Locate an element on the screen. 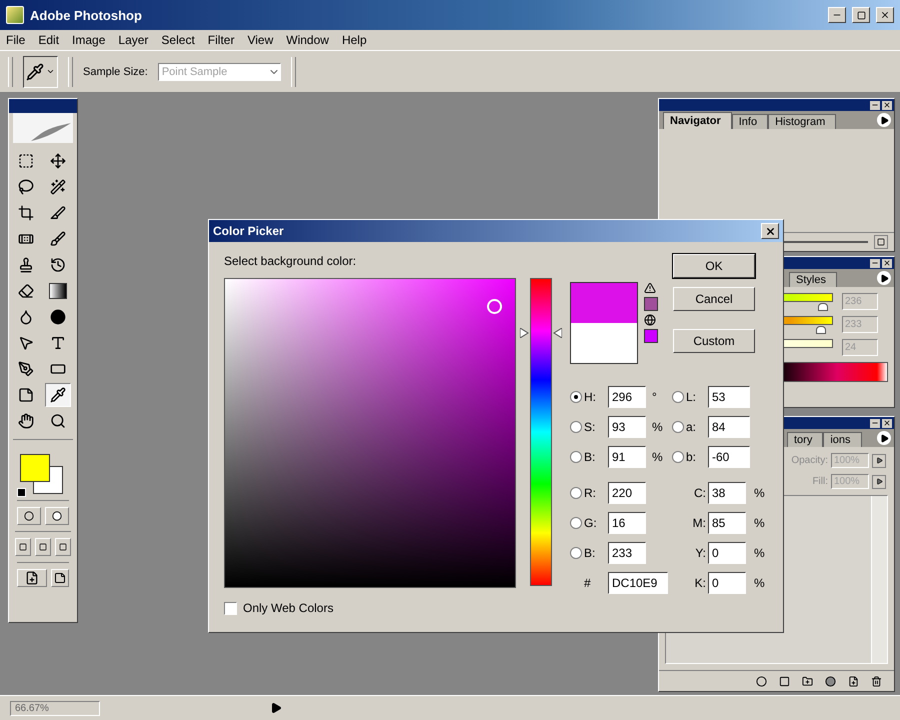  value-field: 233 is located at coordinates (627, 553).